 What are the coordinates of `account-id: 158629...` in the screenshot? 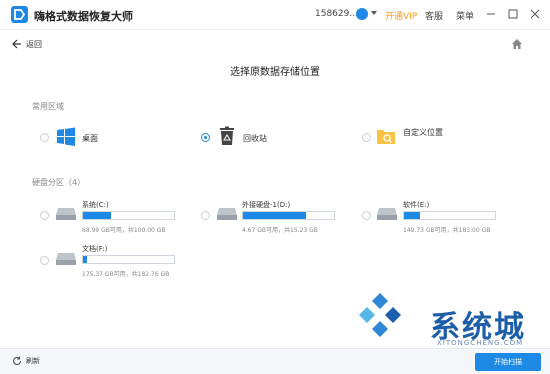 It's located at (336, 14).